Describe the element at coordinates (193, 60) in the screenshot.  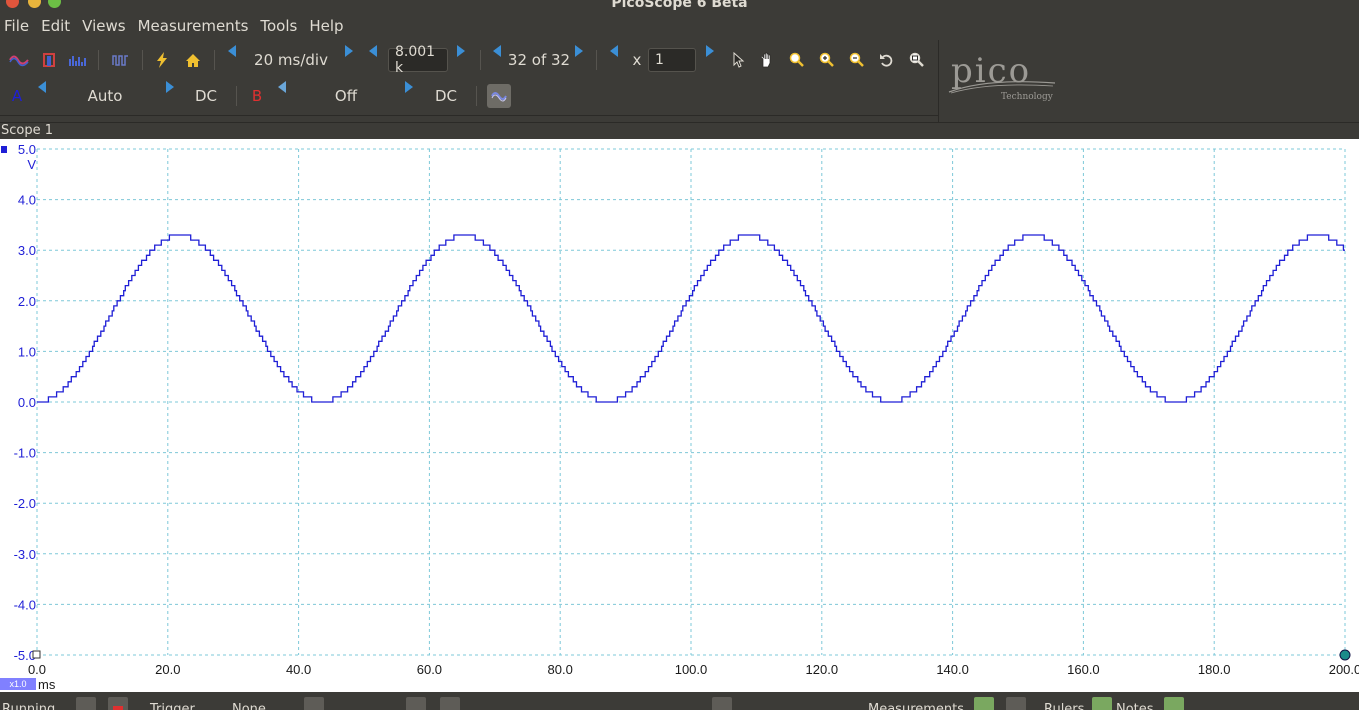
I see `default-setup-home-icon` at that location.